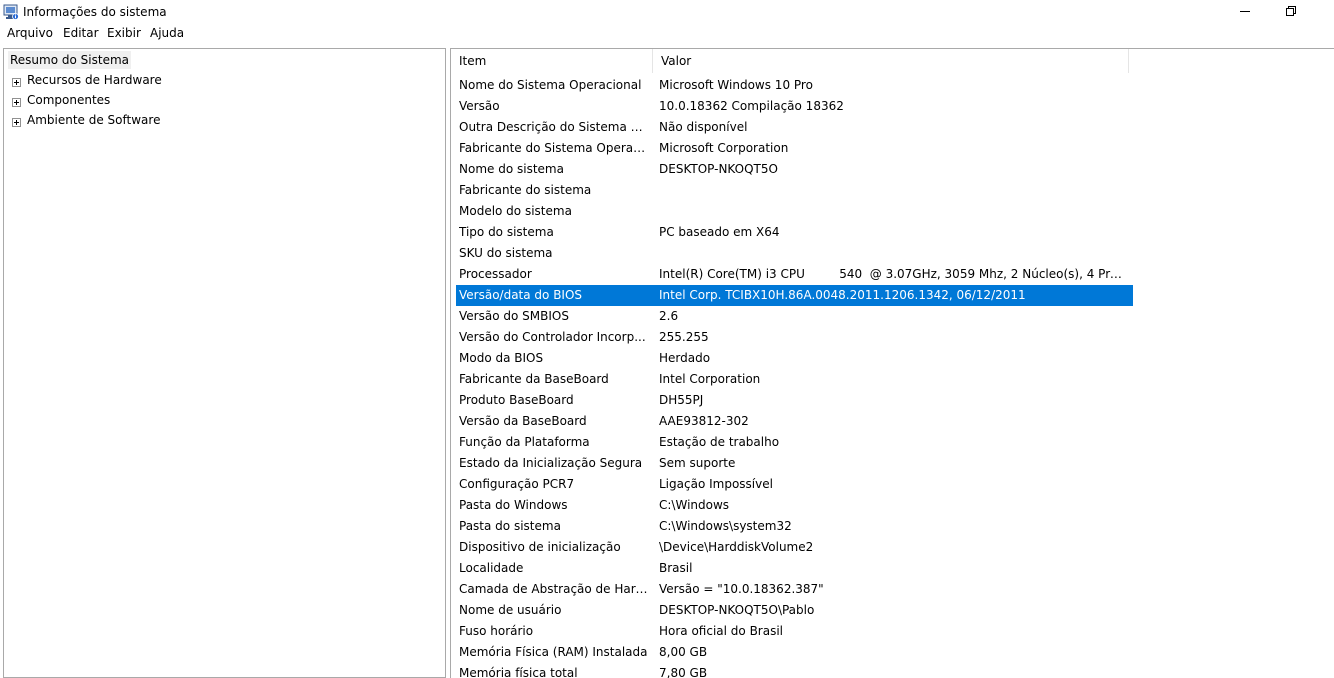  I want to click on row-item-cell: Versão, so click(479, 106).